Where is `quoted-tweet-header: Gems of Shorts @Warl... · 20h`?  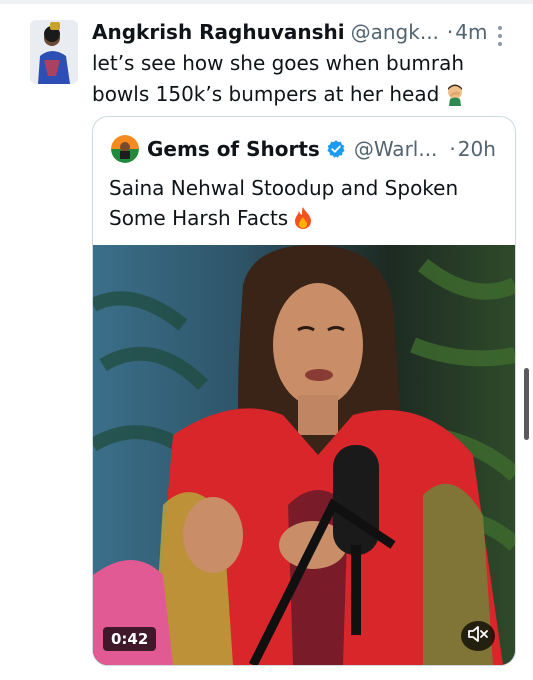 quoted-tweet-header: Gems of Shorts @Warl... · 20h is located at coordinates (327, 149).